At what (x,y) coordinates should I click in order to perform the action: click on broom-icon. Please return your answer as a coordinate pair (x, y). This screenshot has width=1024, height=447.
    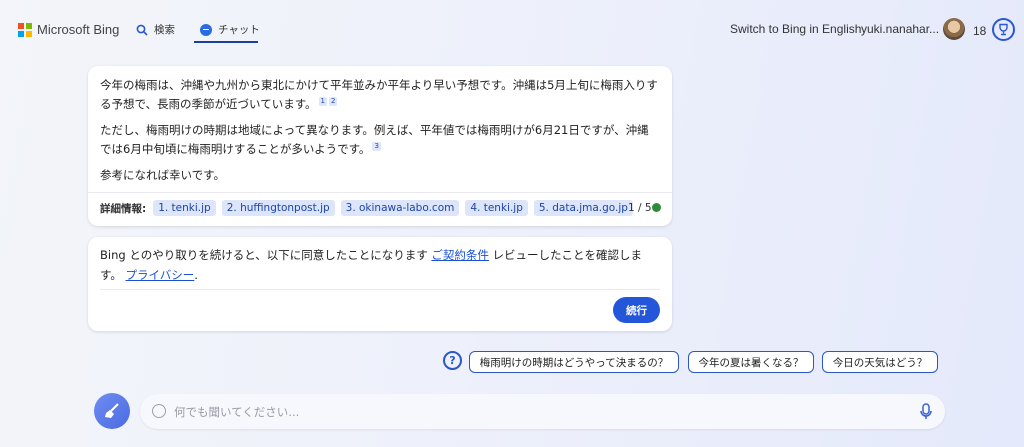
    Looking at the image, I should click on (112, 410).